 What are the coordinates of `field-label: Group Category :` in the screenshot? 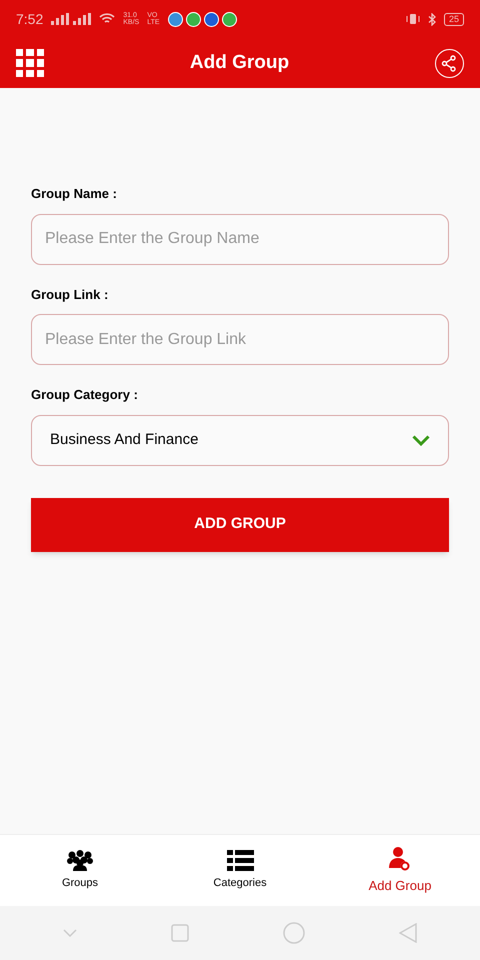 It's located at (85, 395).